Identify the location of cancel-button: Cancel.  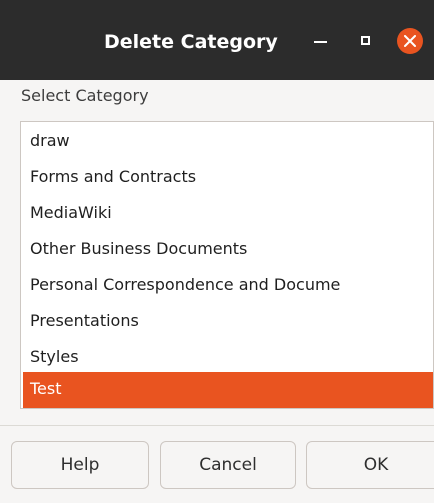
(228, 465).